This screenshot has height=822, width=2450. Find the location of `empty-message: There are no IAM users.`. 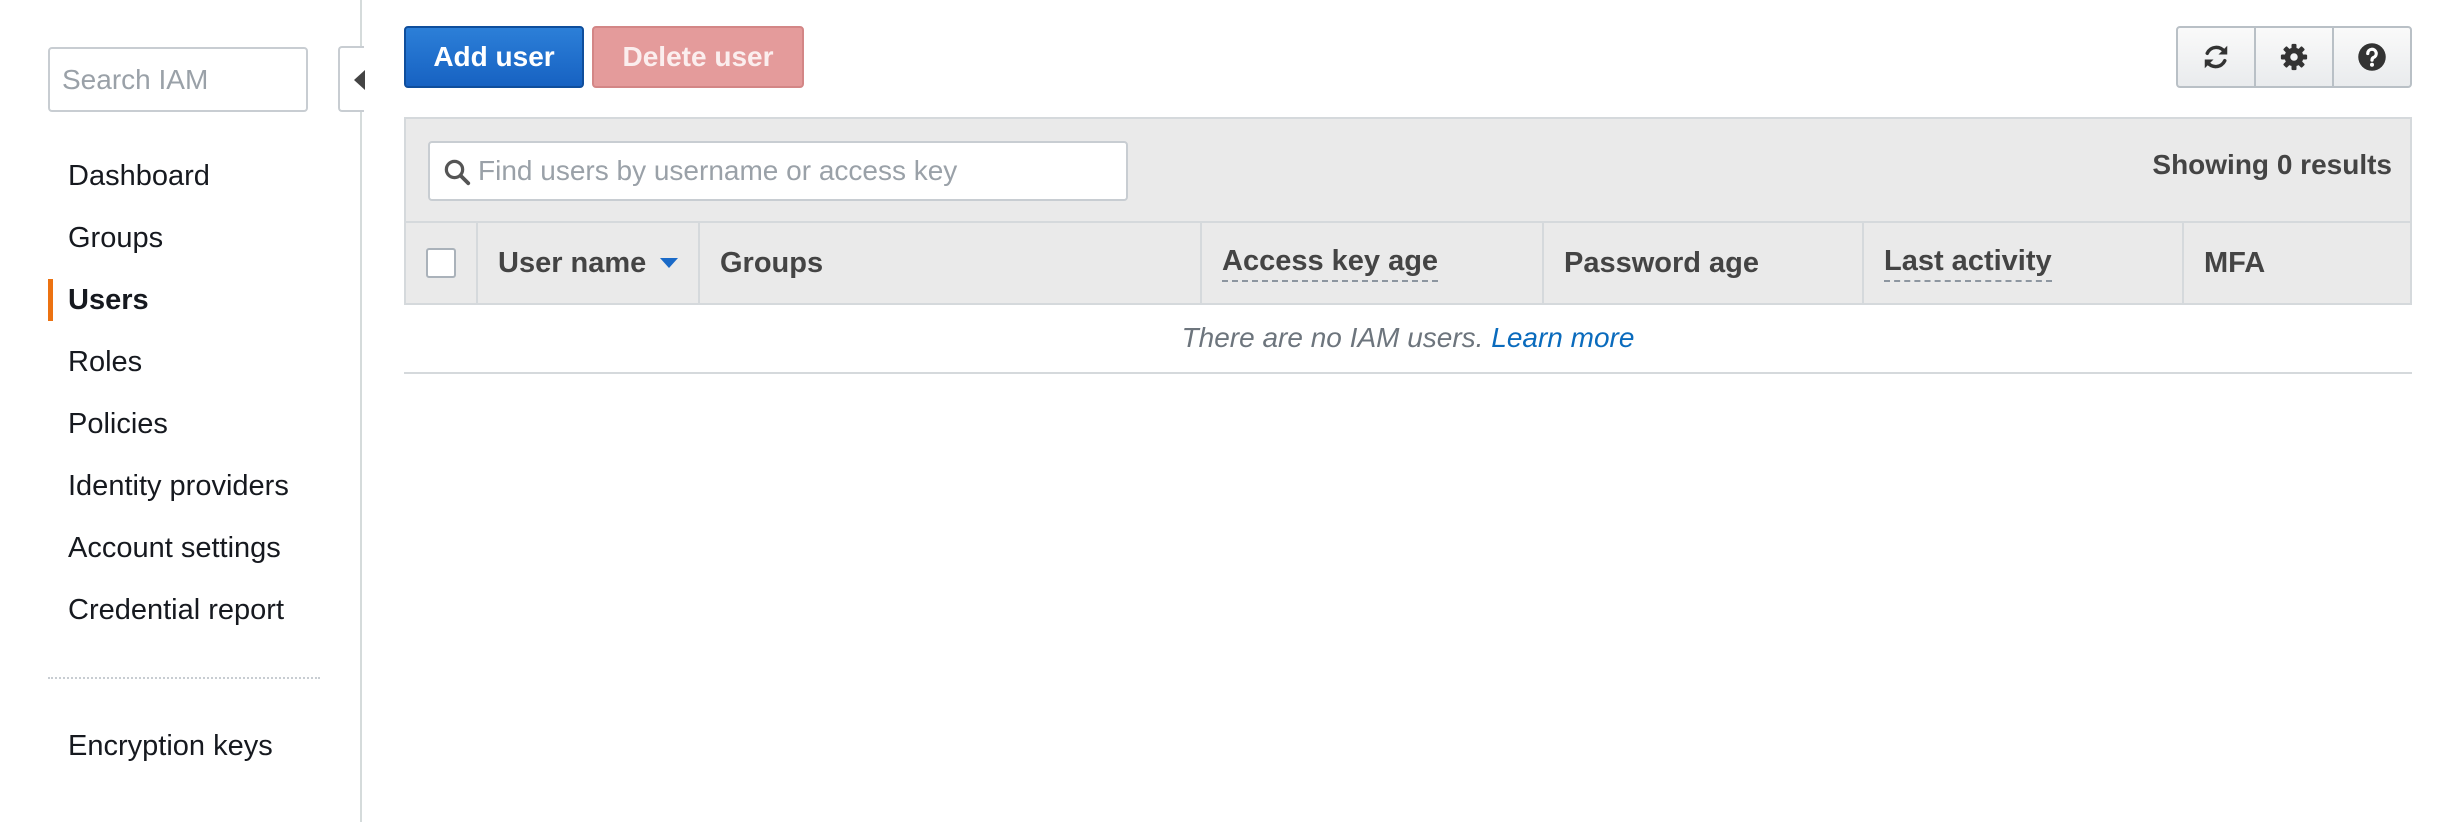

empty-message: There are no IAM users. is located at coordinates (1332, 337).